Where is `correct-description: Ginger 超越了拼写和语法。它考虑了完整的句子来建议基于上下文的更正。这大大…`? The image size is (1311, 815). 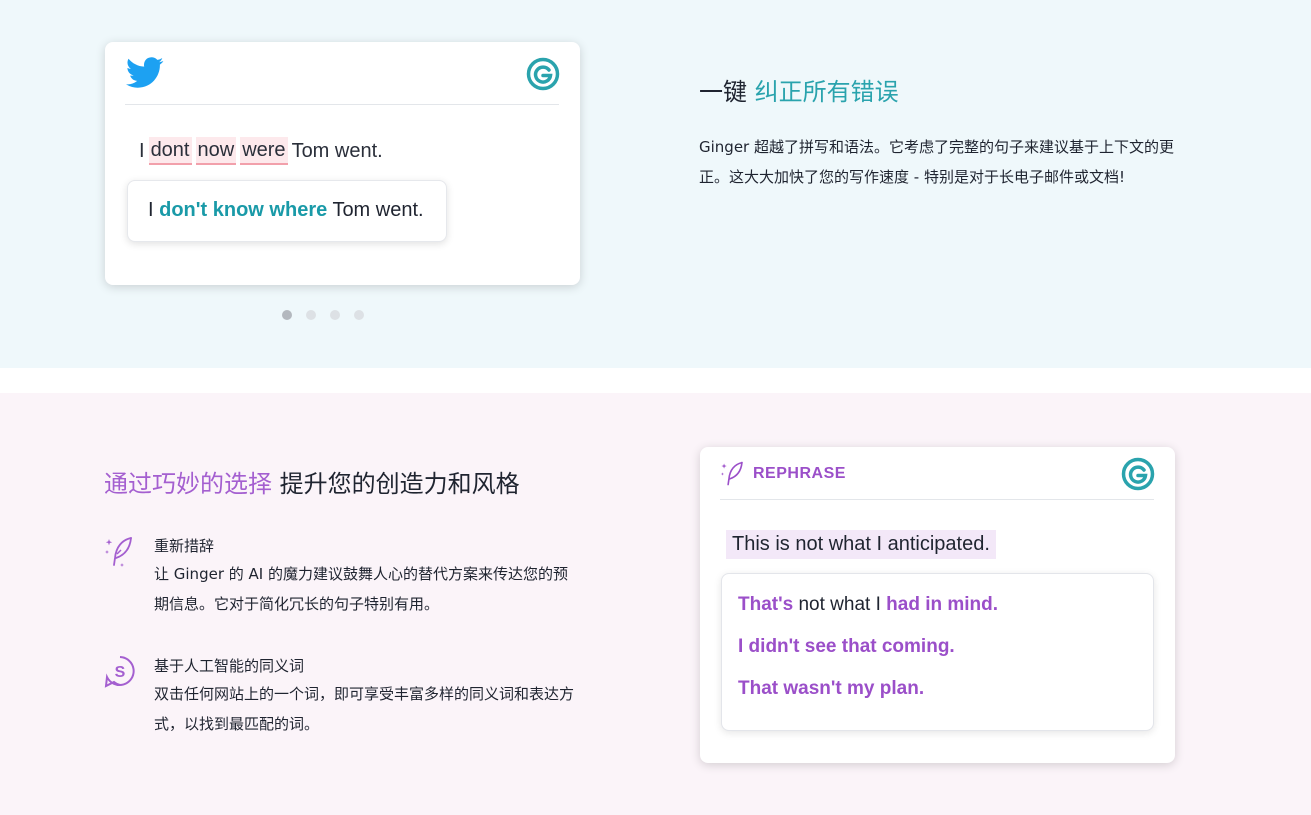
correct-description: Ginger 超越了拼写和语法。它考虑了完整的句子来建议基于上下文的更正。这大大… is located at coordinates (936, 162).